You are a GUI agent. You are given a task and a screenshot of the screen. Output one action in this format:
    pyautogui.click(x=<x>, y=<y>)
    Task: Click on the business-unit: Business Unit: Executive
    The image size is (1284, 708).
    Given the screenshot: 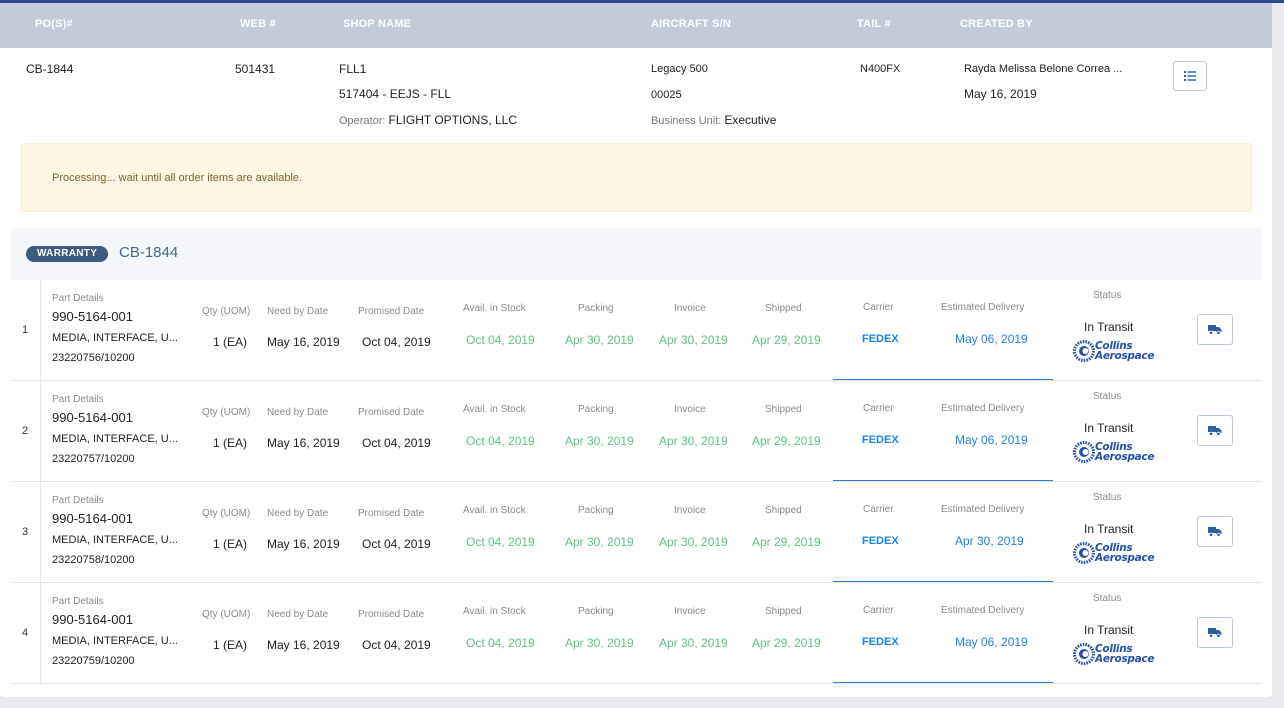 What is the action you would take?
    pyautogui.click(x=713, y=120)
    